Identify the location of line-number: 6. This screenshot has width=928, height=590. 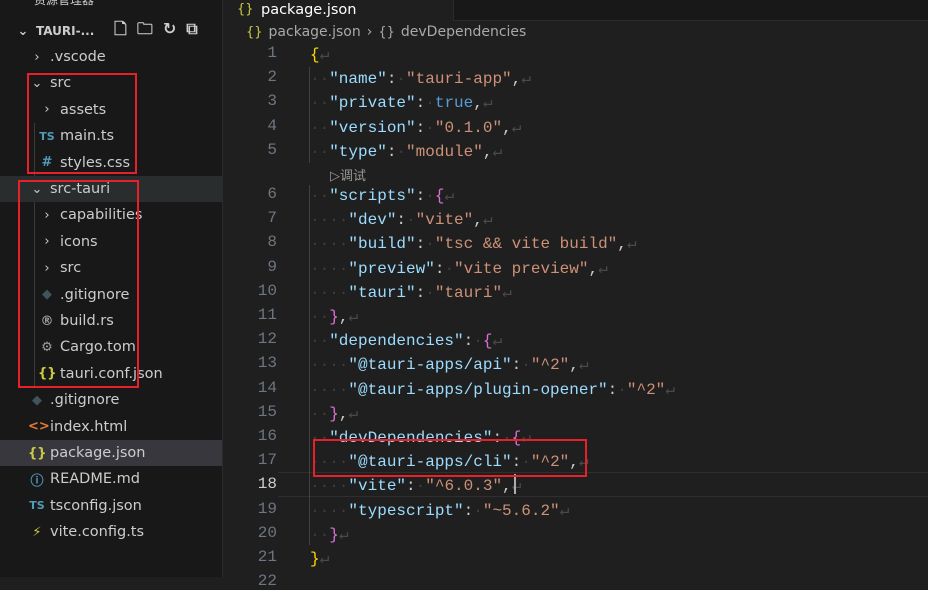
(272, 194).